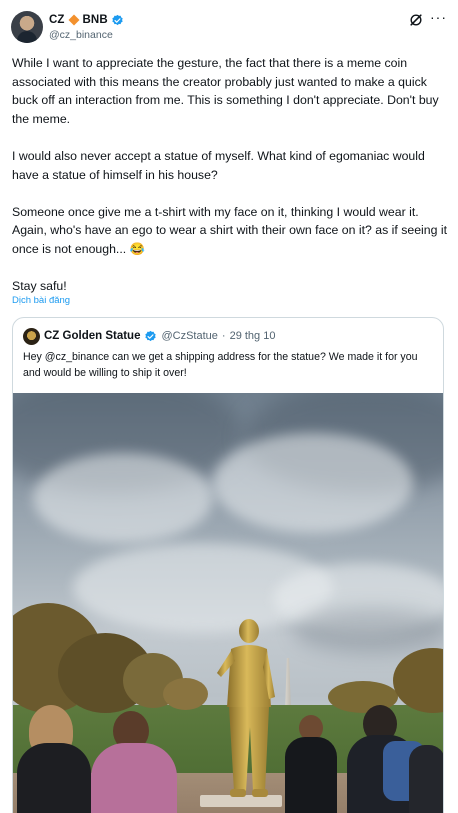 This screenshot has width=458, height=813. I want to click on author-avatar, so click(27, 27).